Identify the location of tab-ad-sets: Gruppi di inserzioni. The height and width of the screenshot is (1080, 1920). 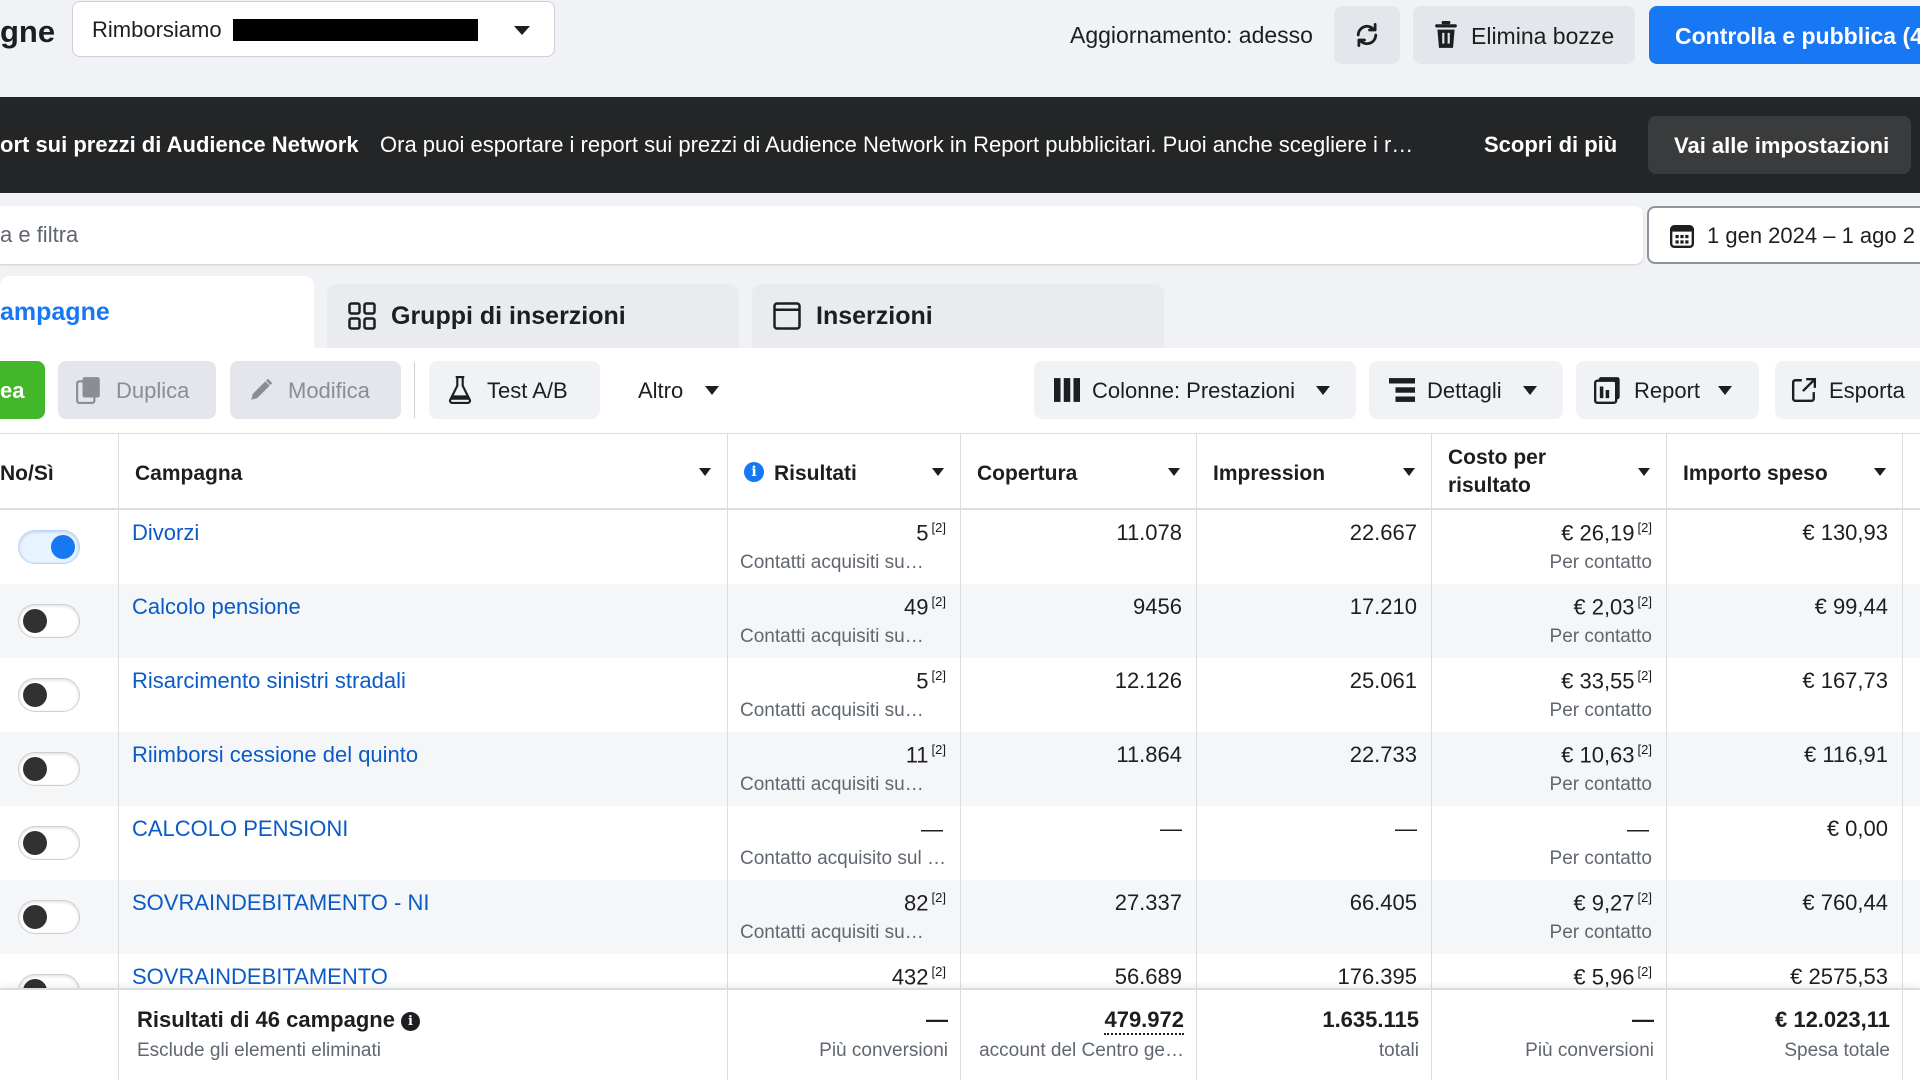
(533, 316).